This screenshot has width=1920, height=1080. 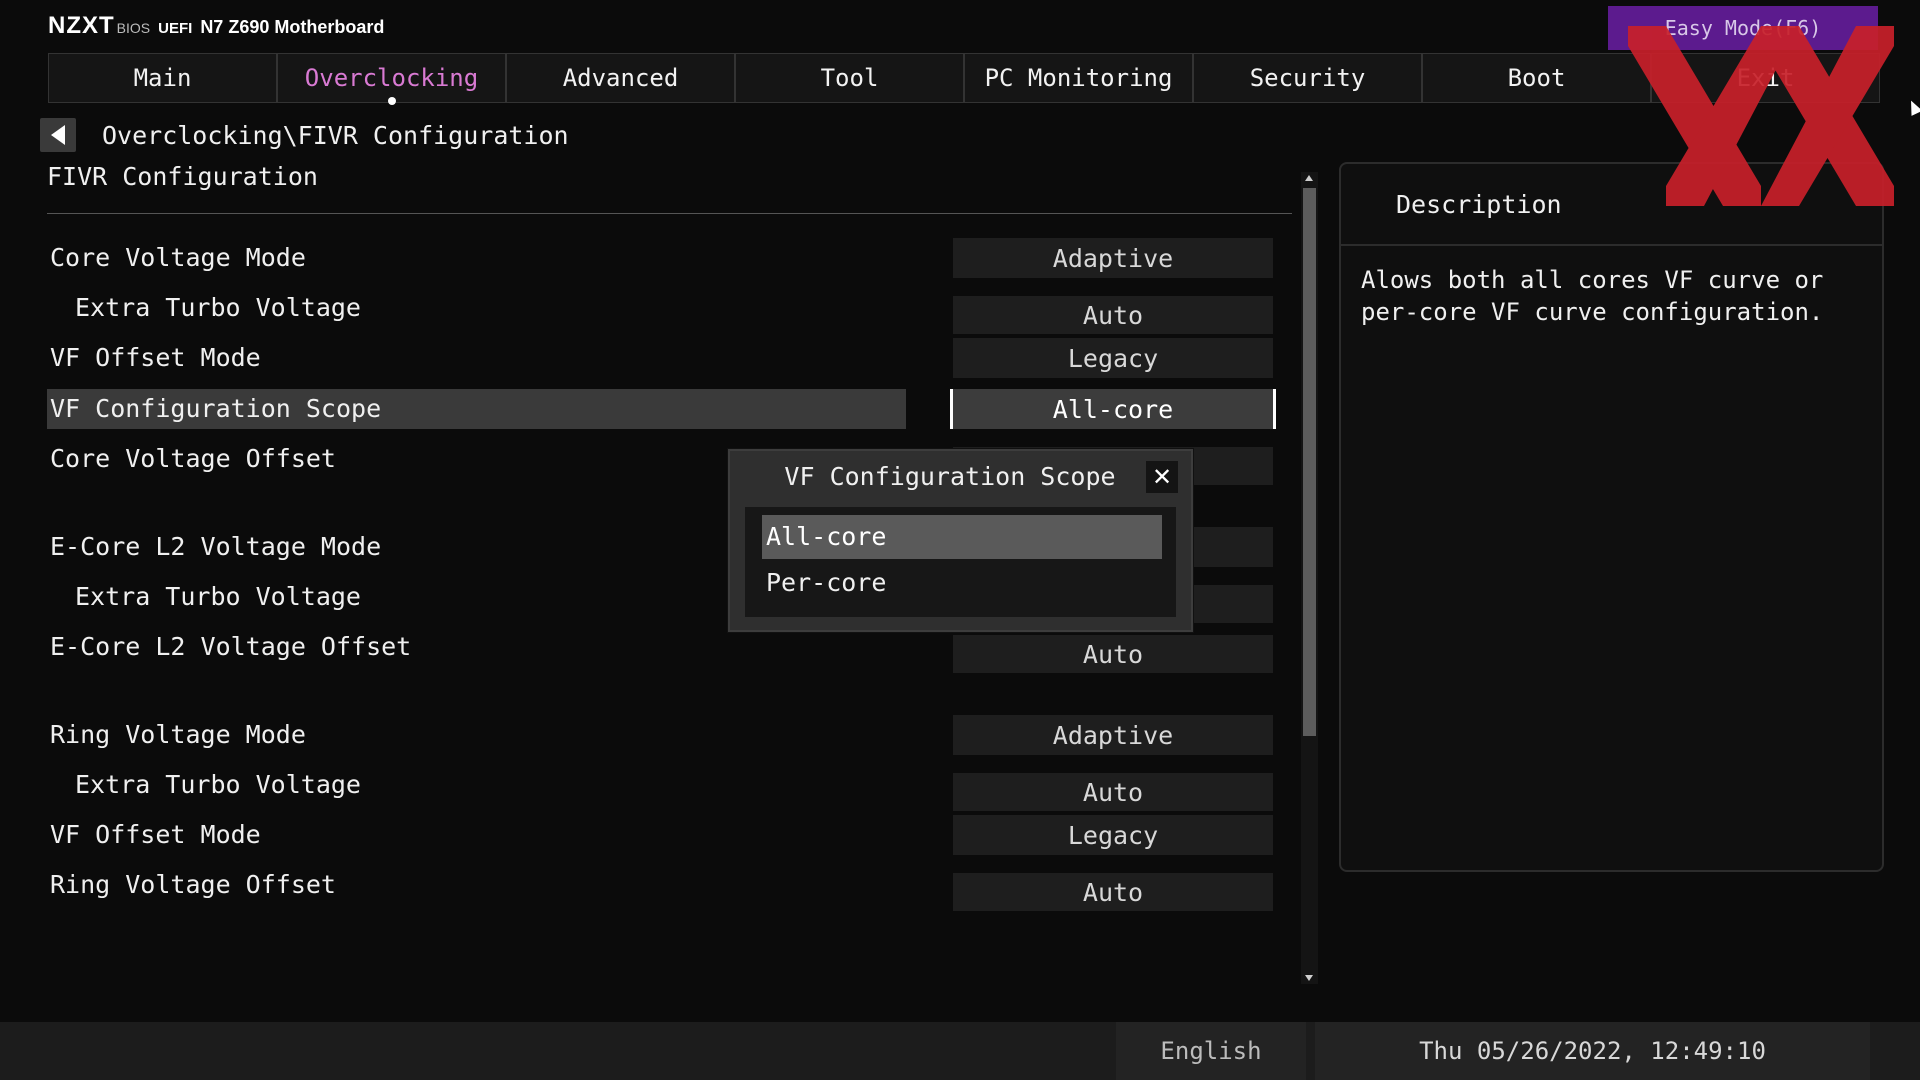 I want to click on description-line: Alows both all cores VF curve or, so click(x=1592, y=280).